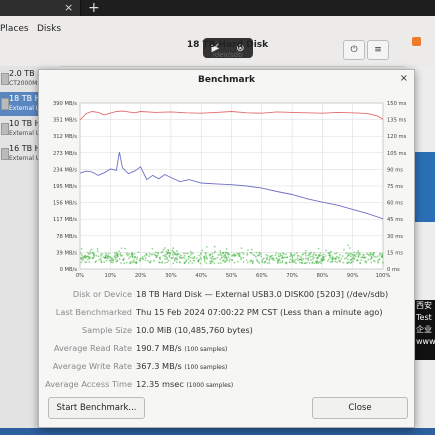  Describe the element at coordinates (14, 29) in the screenshot. I see `menu-places: Places` at that location.